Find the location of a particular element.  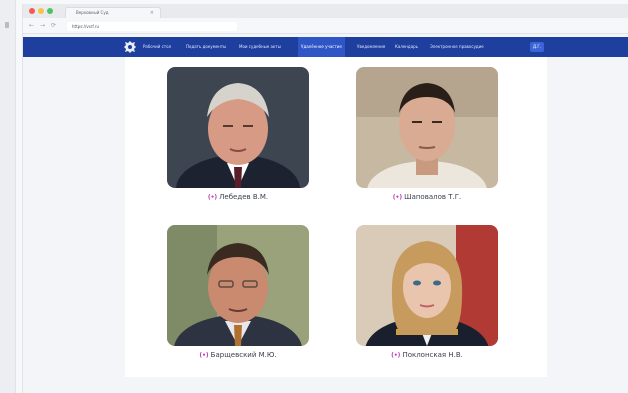

reload-icon: ⟳ is located at coordinates (53, 26).